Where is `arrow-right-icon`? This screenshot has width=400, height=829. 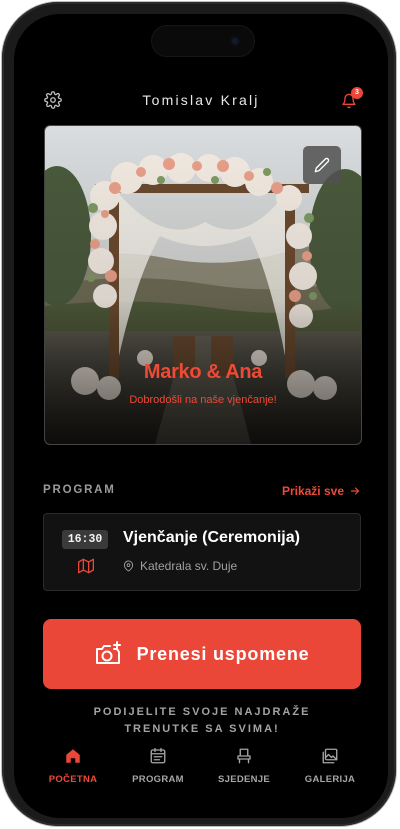
arrow-right-icon is located at coordinates (355, 491).